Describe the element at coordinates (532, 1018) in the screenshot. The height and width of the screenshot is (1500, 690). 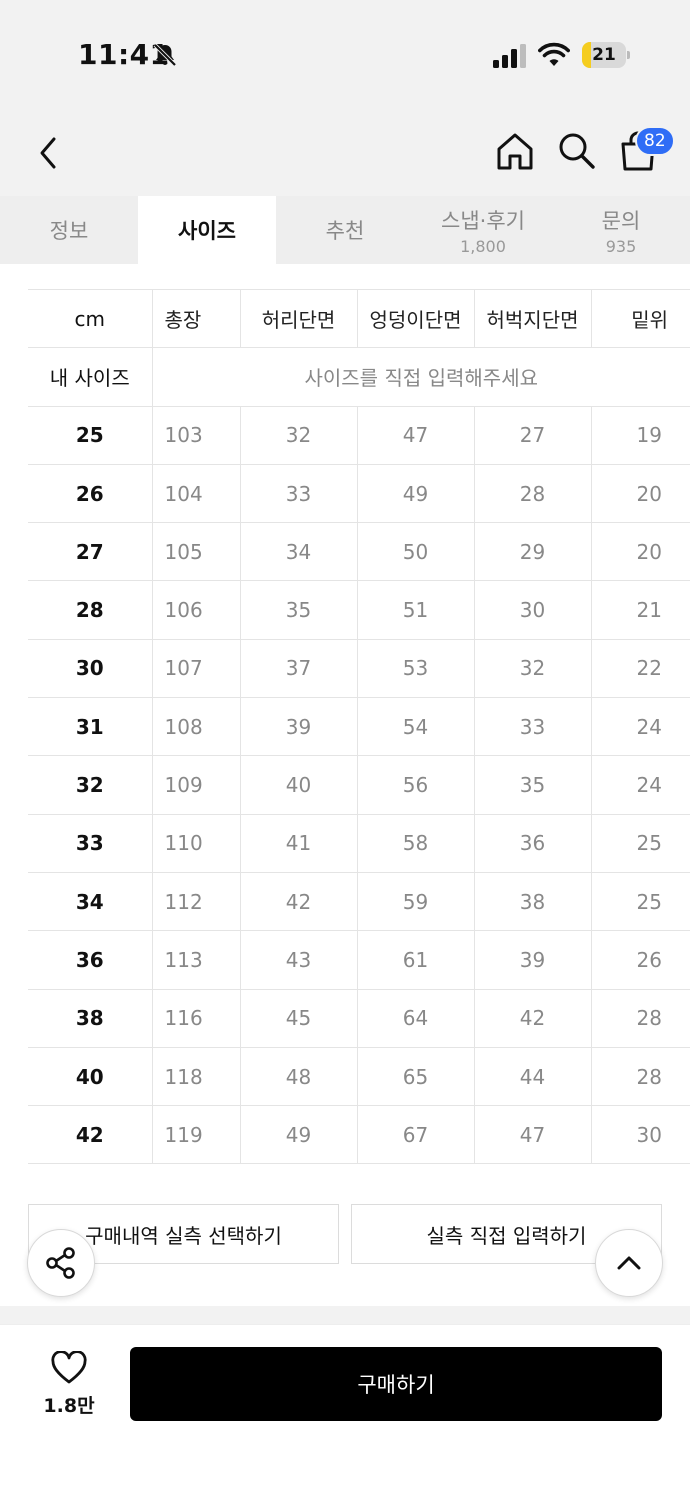
I see `measurement-cell: 42` at that location.